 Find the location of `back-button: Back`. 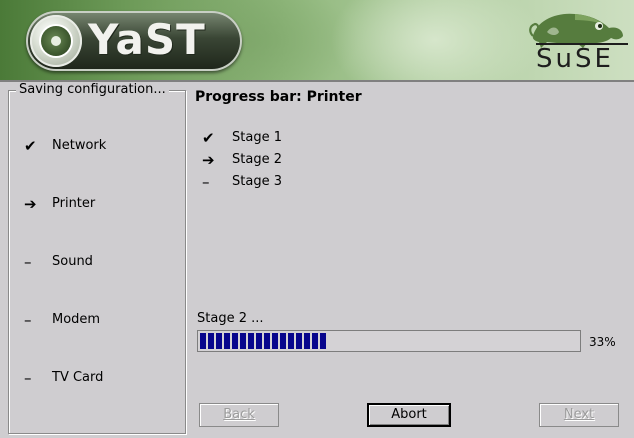

back-button: Back is located at coordinates (239, 415).